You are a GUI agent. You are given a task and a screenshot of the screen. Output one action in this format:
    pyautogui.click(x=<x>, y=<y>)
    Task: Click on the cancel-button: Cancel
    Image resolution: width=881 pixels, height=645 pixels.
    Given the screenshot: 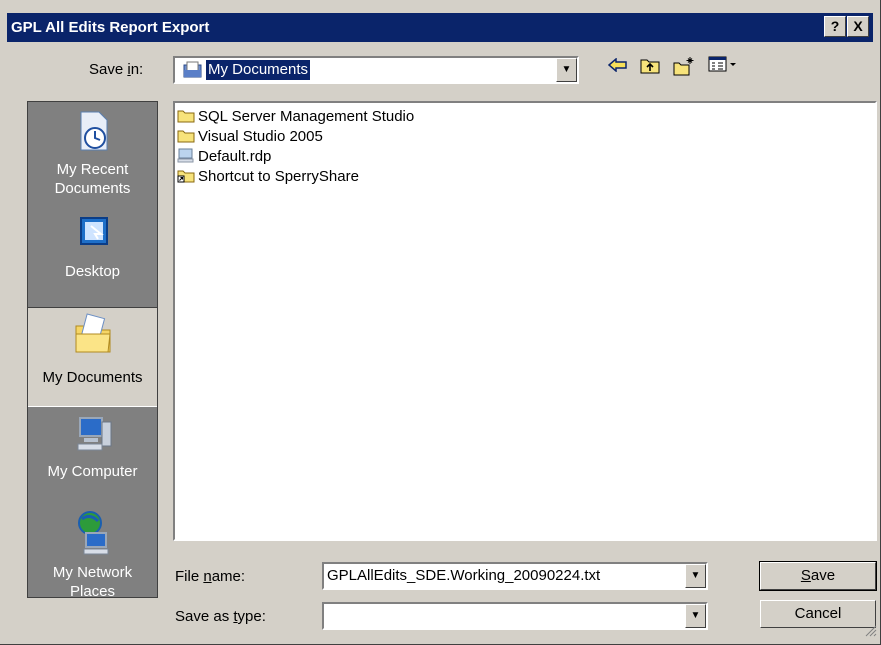 What is the action you would take?
    pyautogui.click(x=818, y=614)
    